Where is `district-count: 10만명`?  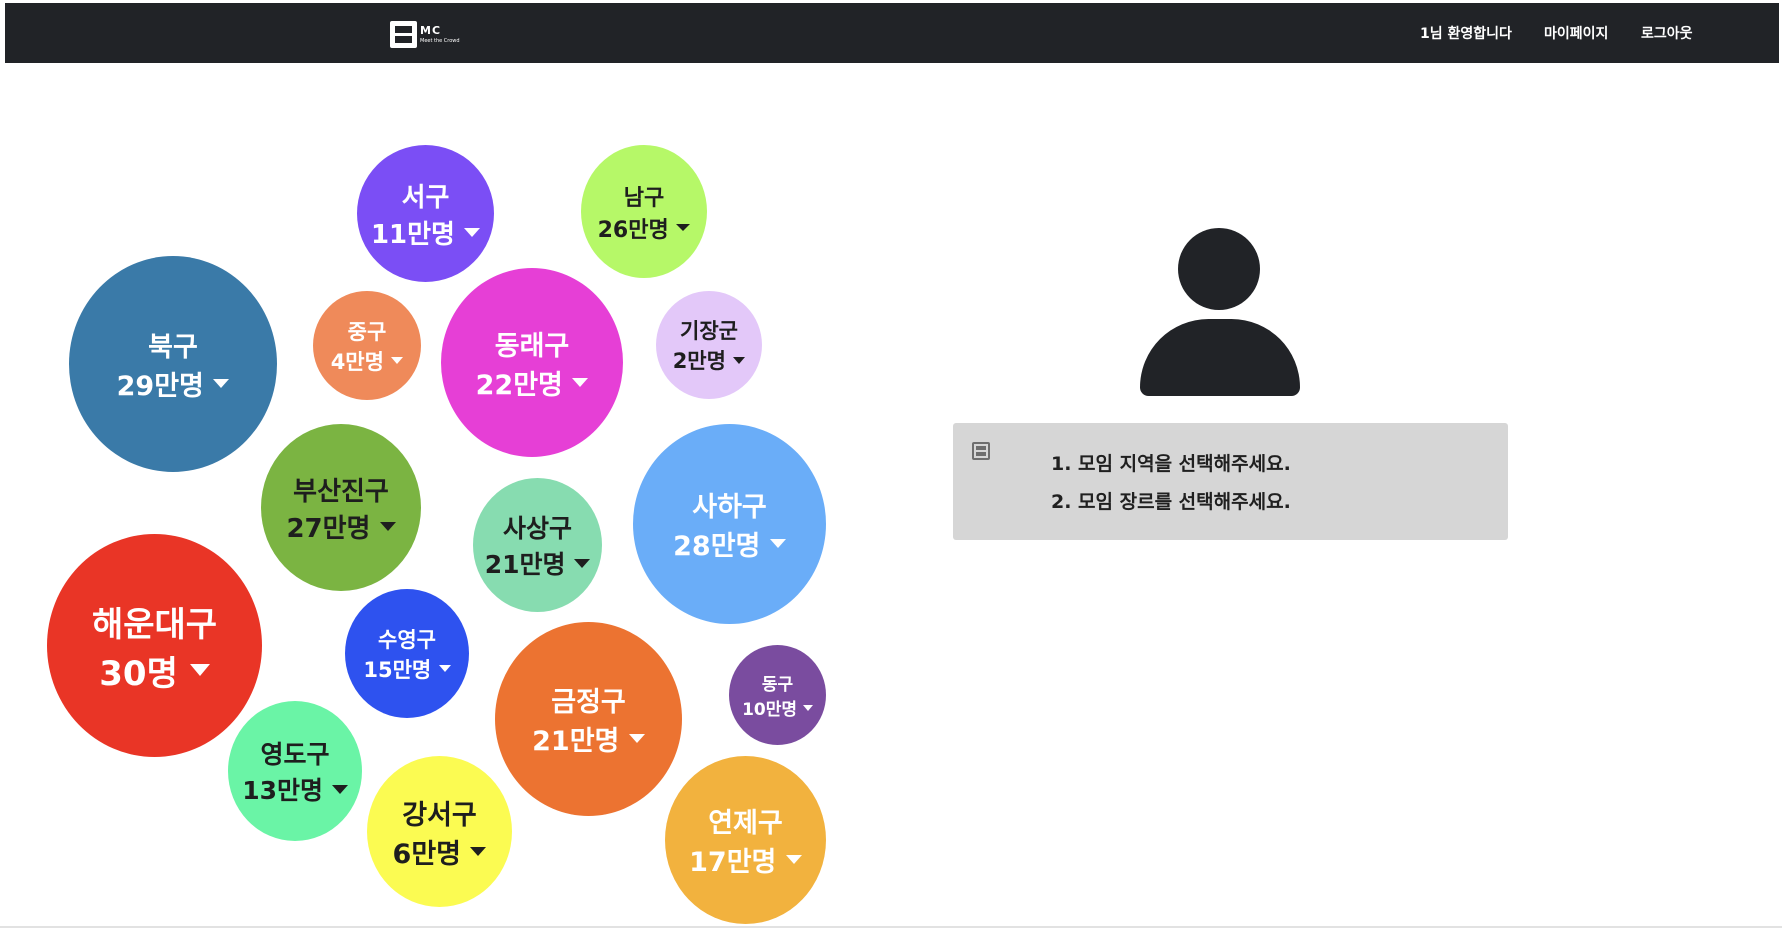
district-count: 10만명 is located at coordinates (777, 707).